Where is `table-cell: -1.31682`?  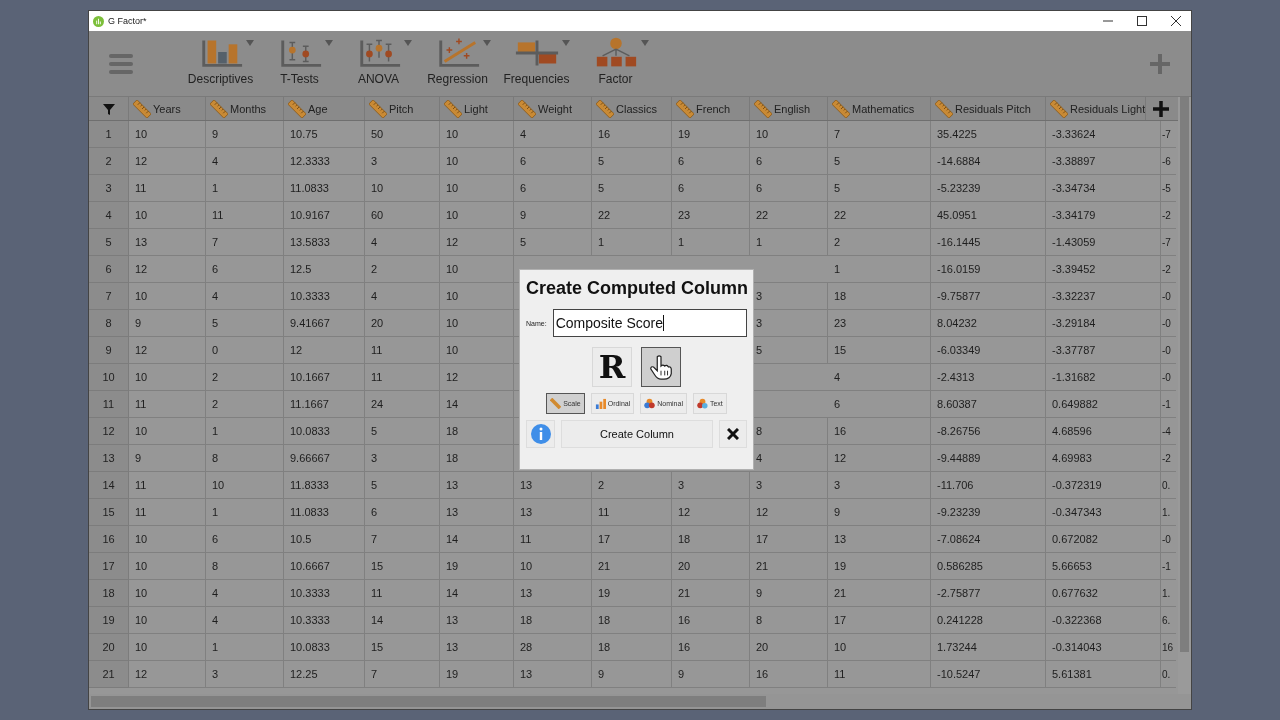 table-cell: -1.31682 is located at coordinates (1103, 377).